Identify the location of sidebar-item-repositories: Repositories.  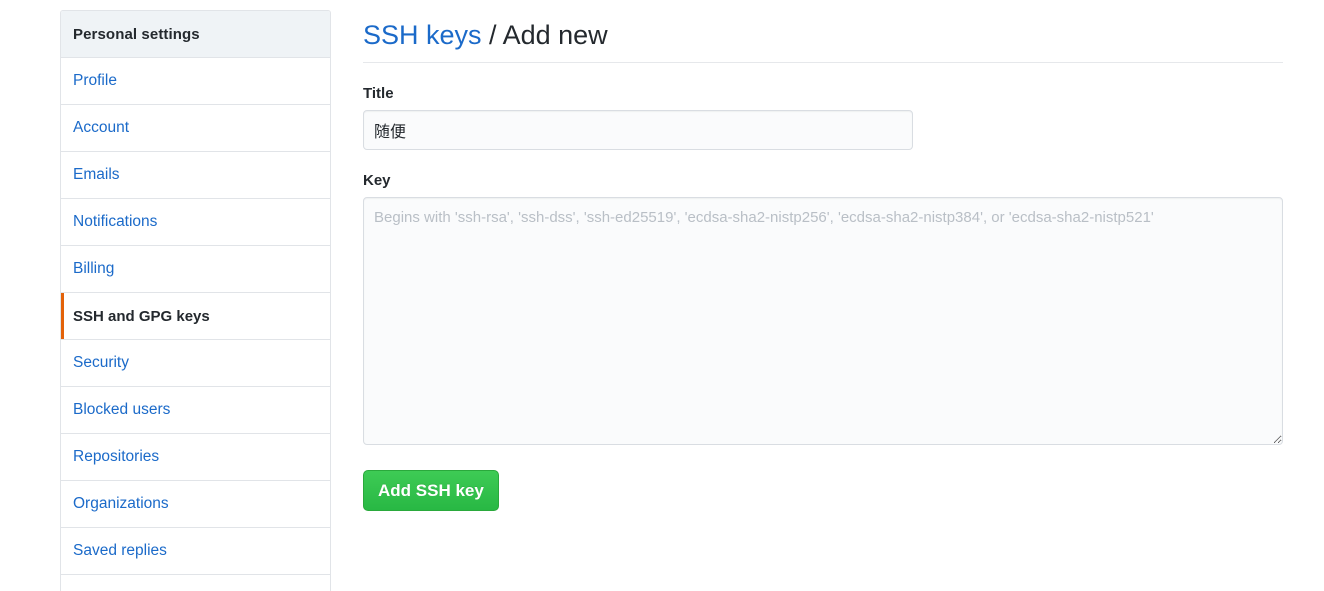
(195, 457).